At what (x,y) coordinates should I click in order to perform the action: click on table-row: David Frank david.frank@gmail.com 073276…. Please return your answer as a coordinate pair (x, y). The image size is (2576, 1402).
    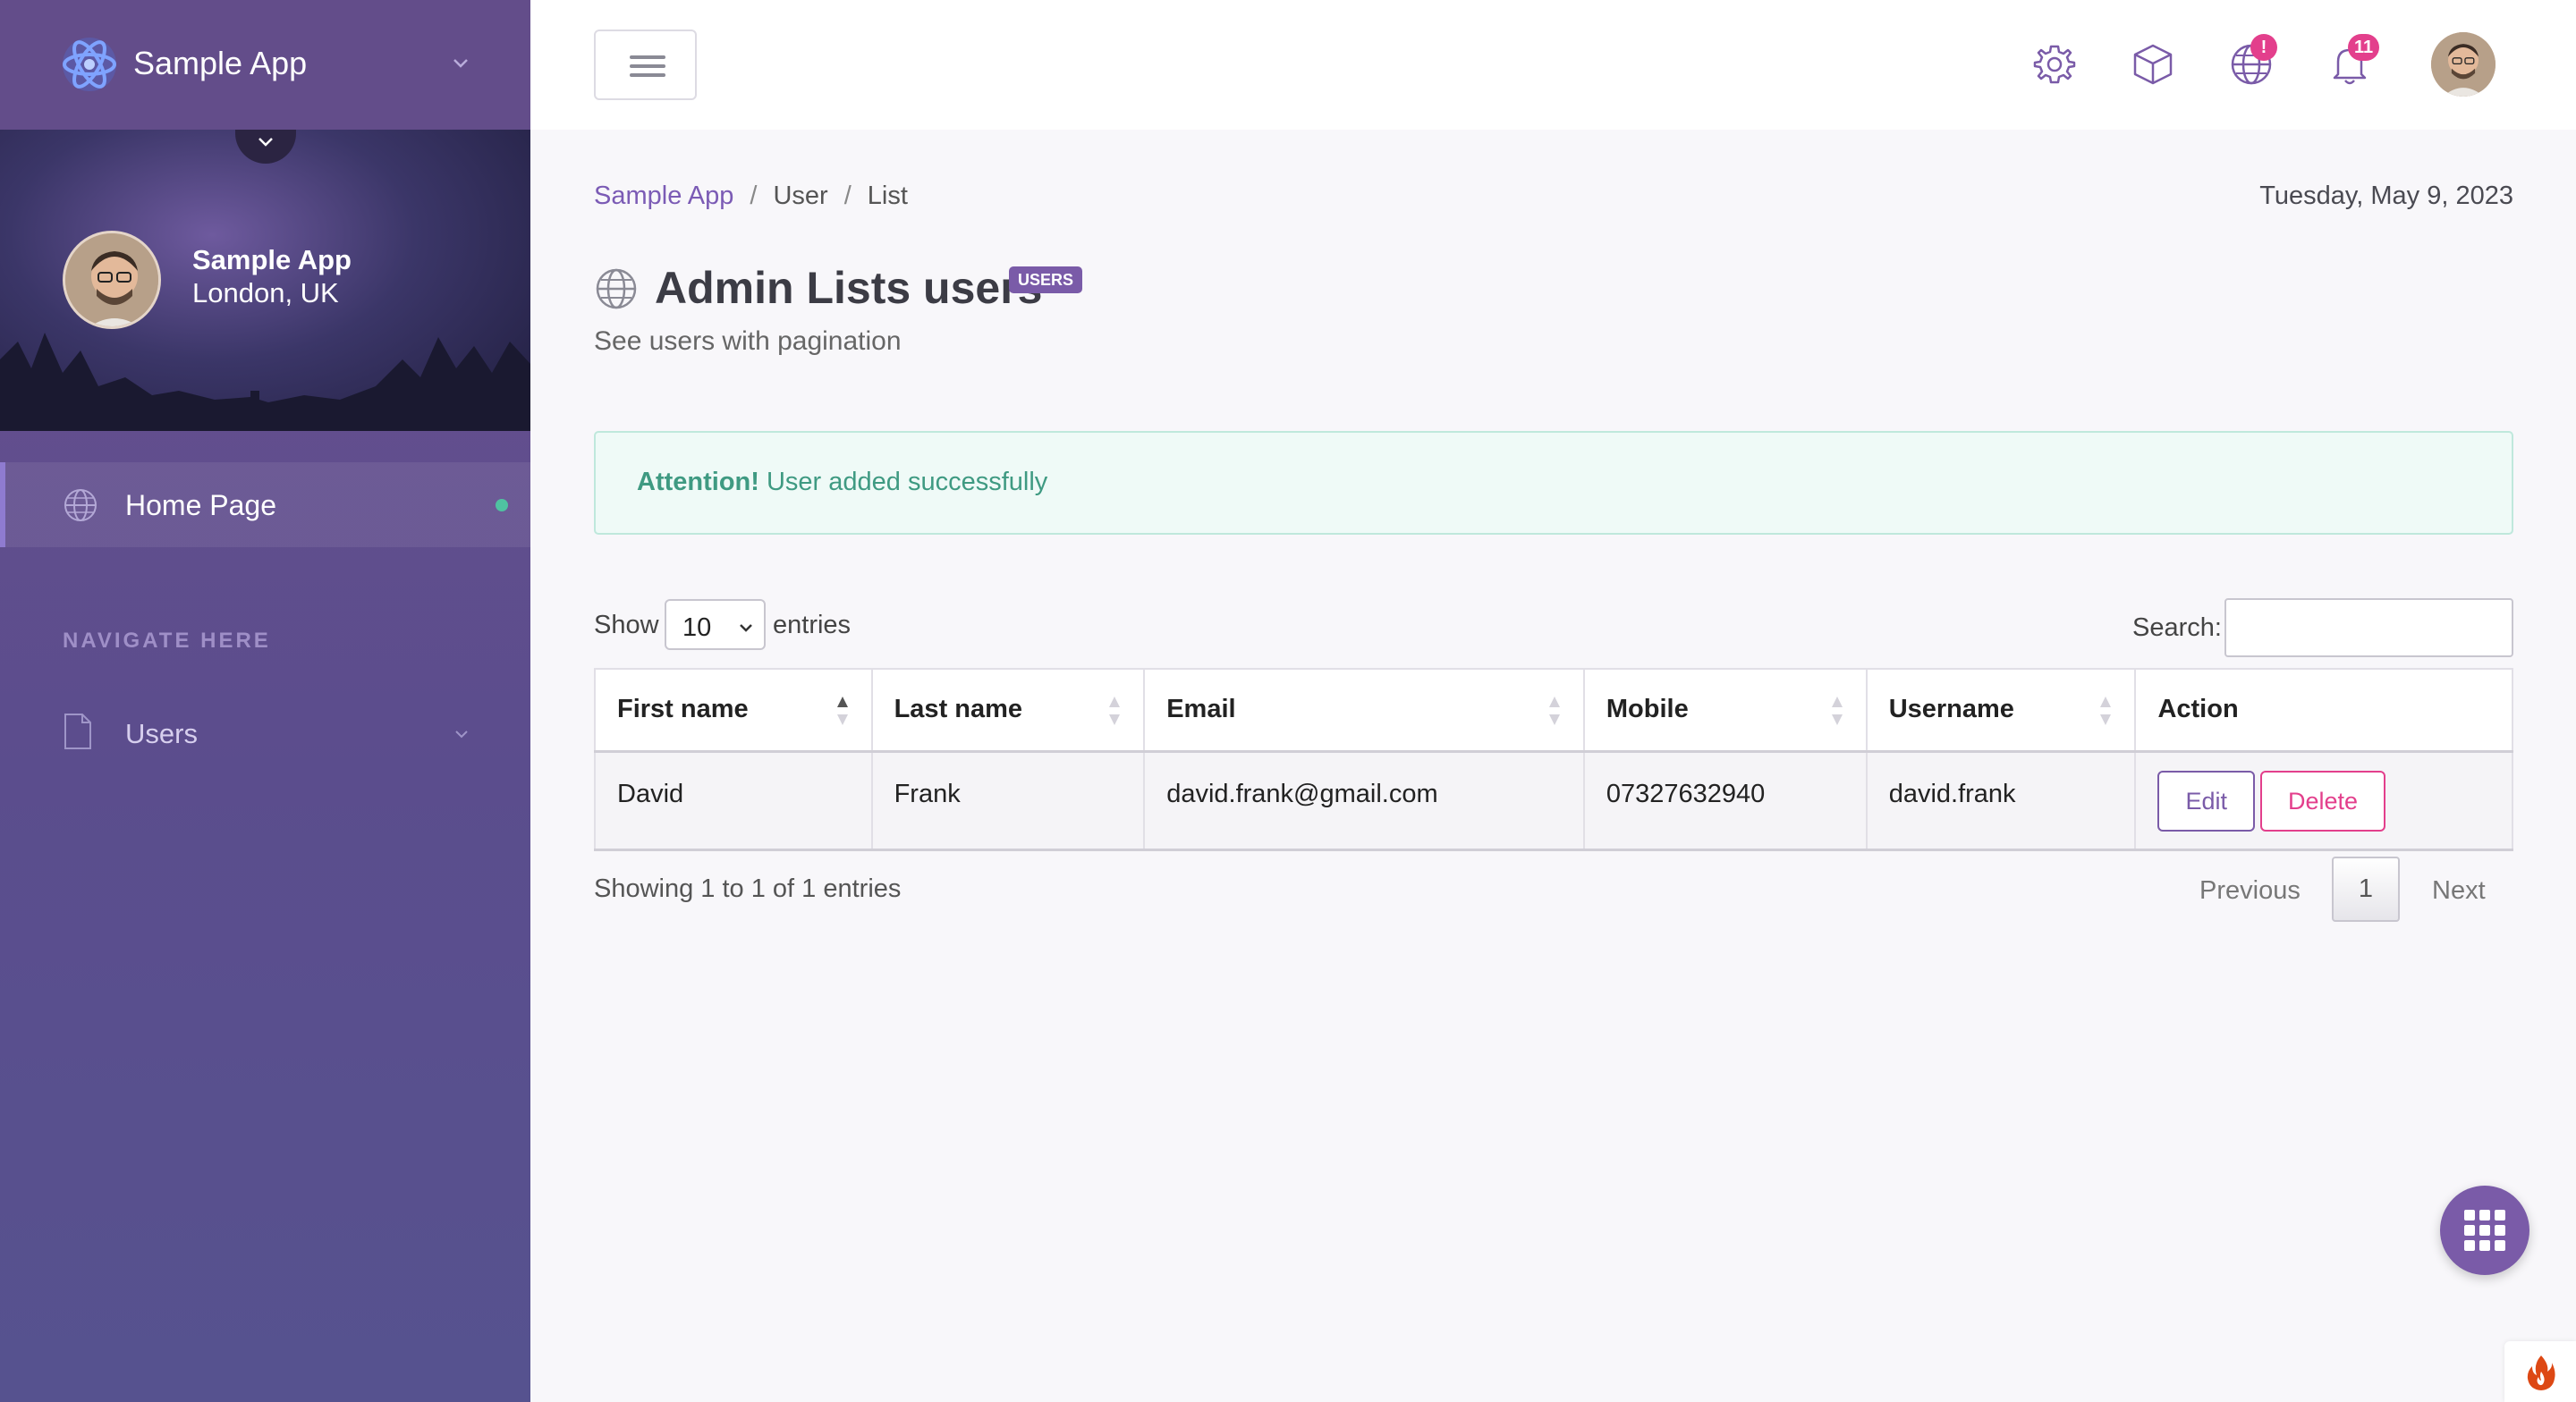
    Looking at the image, I should click on (1553, 800).